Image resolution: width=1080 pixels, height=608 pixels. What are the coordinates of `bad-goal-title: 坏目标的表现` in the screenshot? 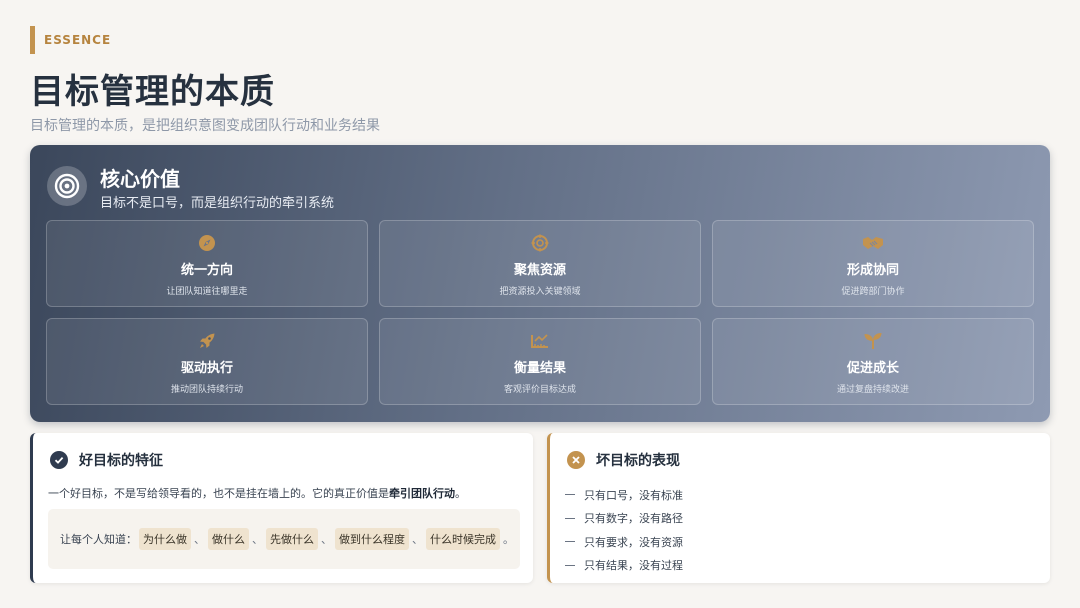 It's located at (638, 461).